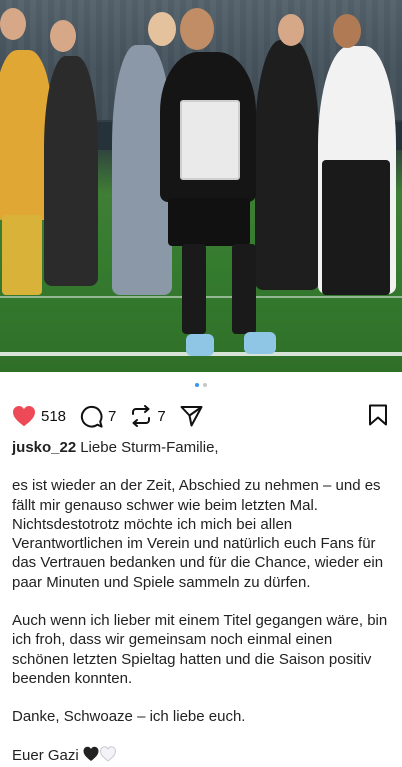  I want to click on player-leg-left, so click(194, 289).